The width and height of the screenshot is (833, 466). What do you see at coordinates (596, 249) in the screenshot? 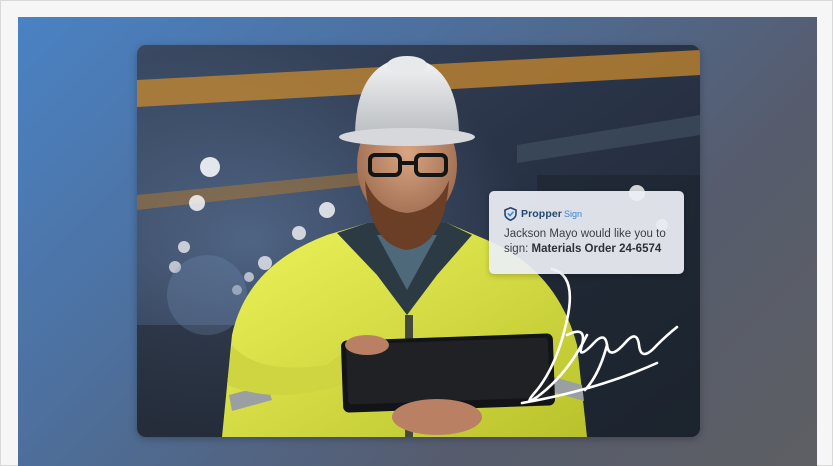
I see `document-name: Materials Order 24-6574` at bounding box center [596, 249].